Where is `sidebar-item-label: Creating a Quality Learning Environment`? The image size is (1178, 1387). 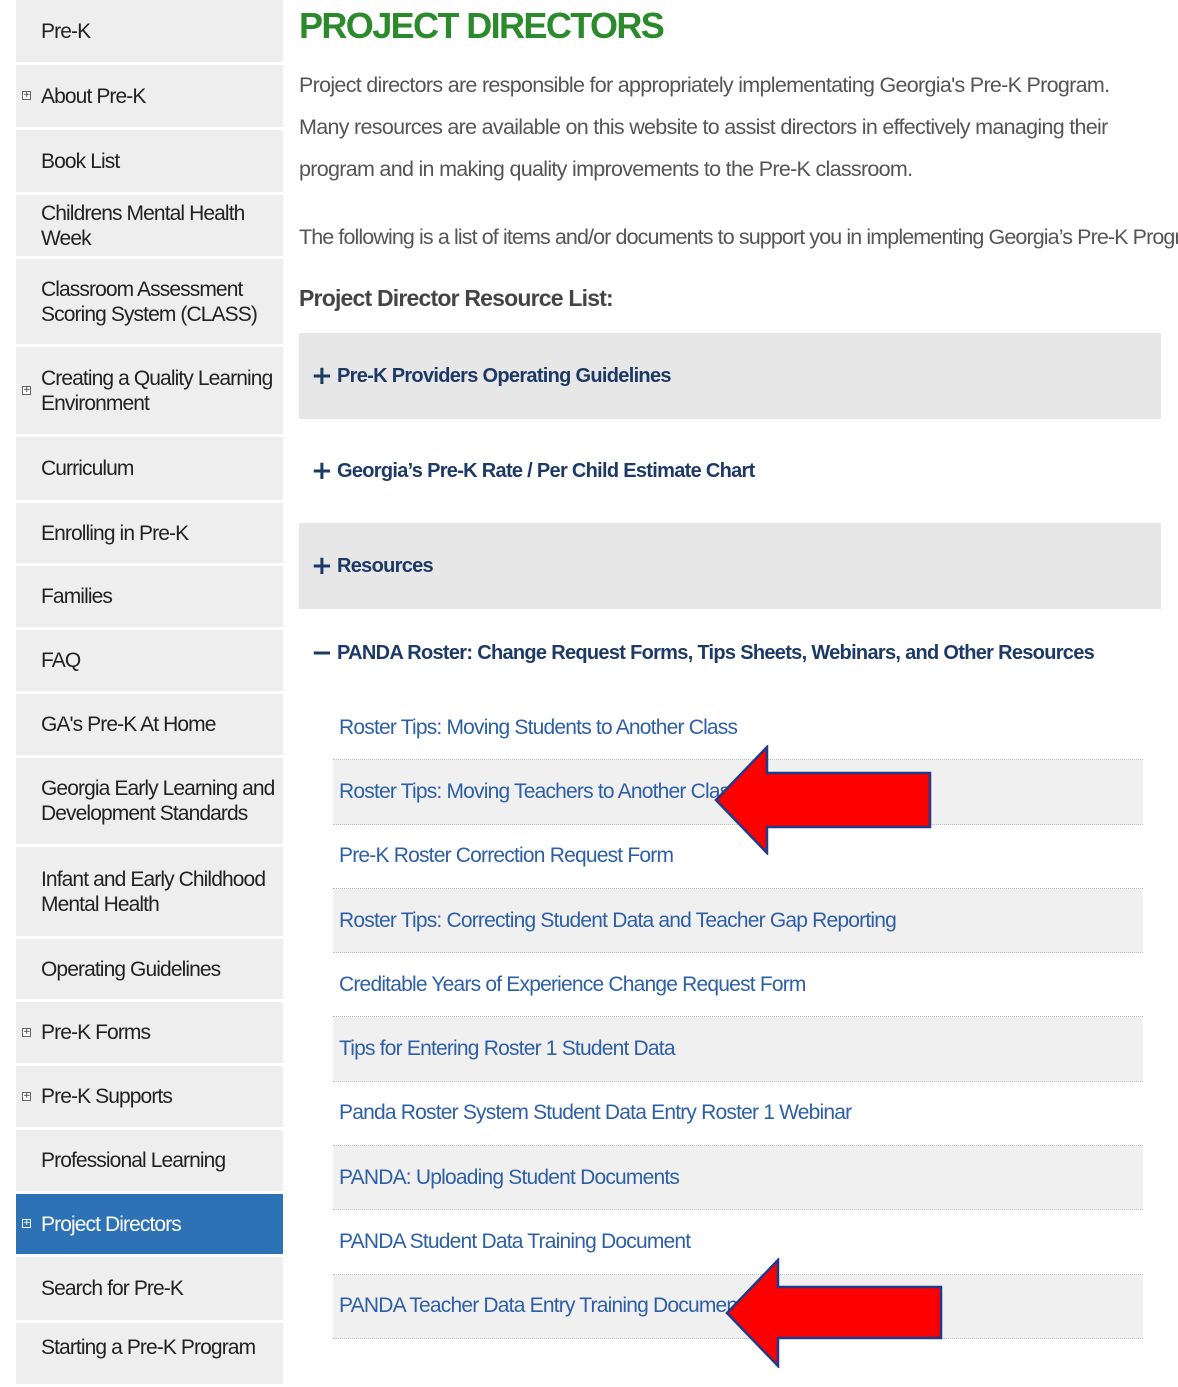 sidebar-item-label: Creating a Quality Learning Environment is located at coordinates (157, 390).